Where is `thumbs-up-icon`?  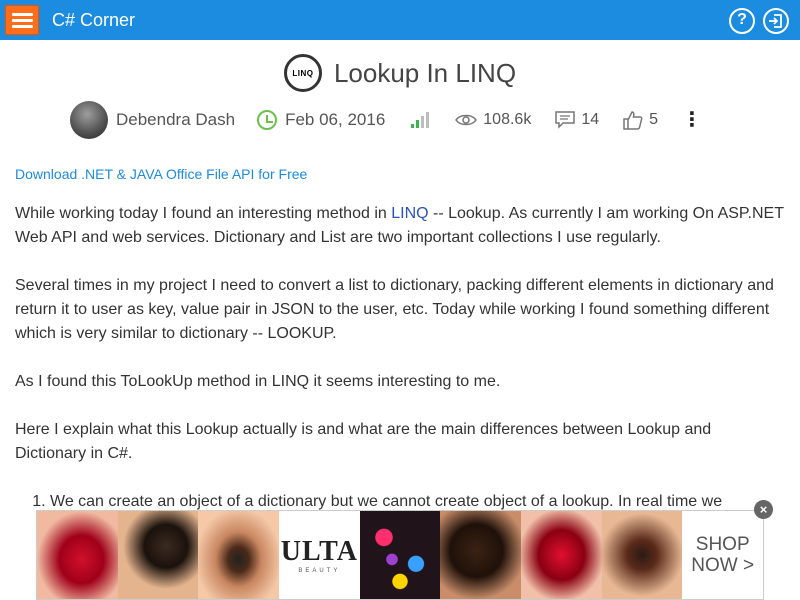
thumbs-up-icon is located at coordinates (633, 120).